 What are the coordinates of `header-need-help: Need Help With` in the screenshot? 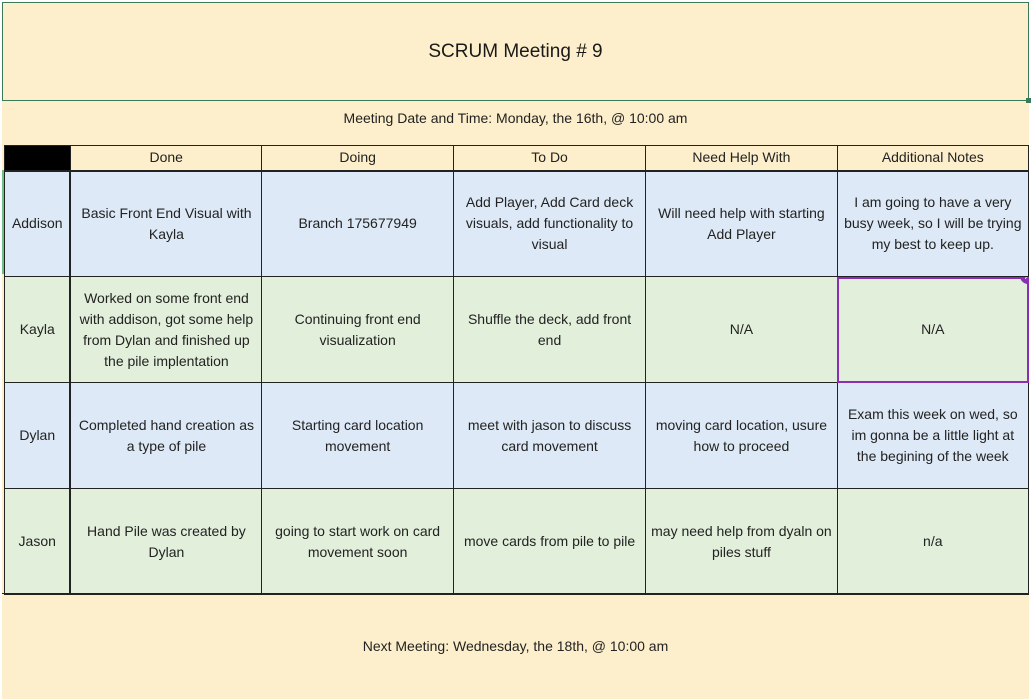 It's located at (741, 158).